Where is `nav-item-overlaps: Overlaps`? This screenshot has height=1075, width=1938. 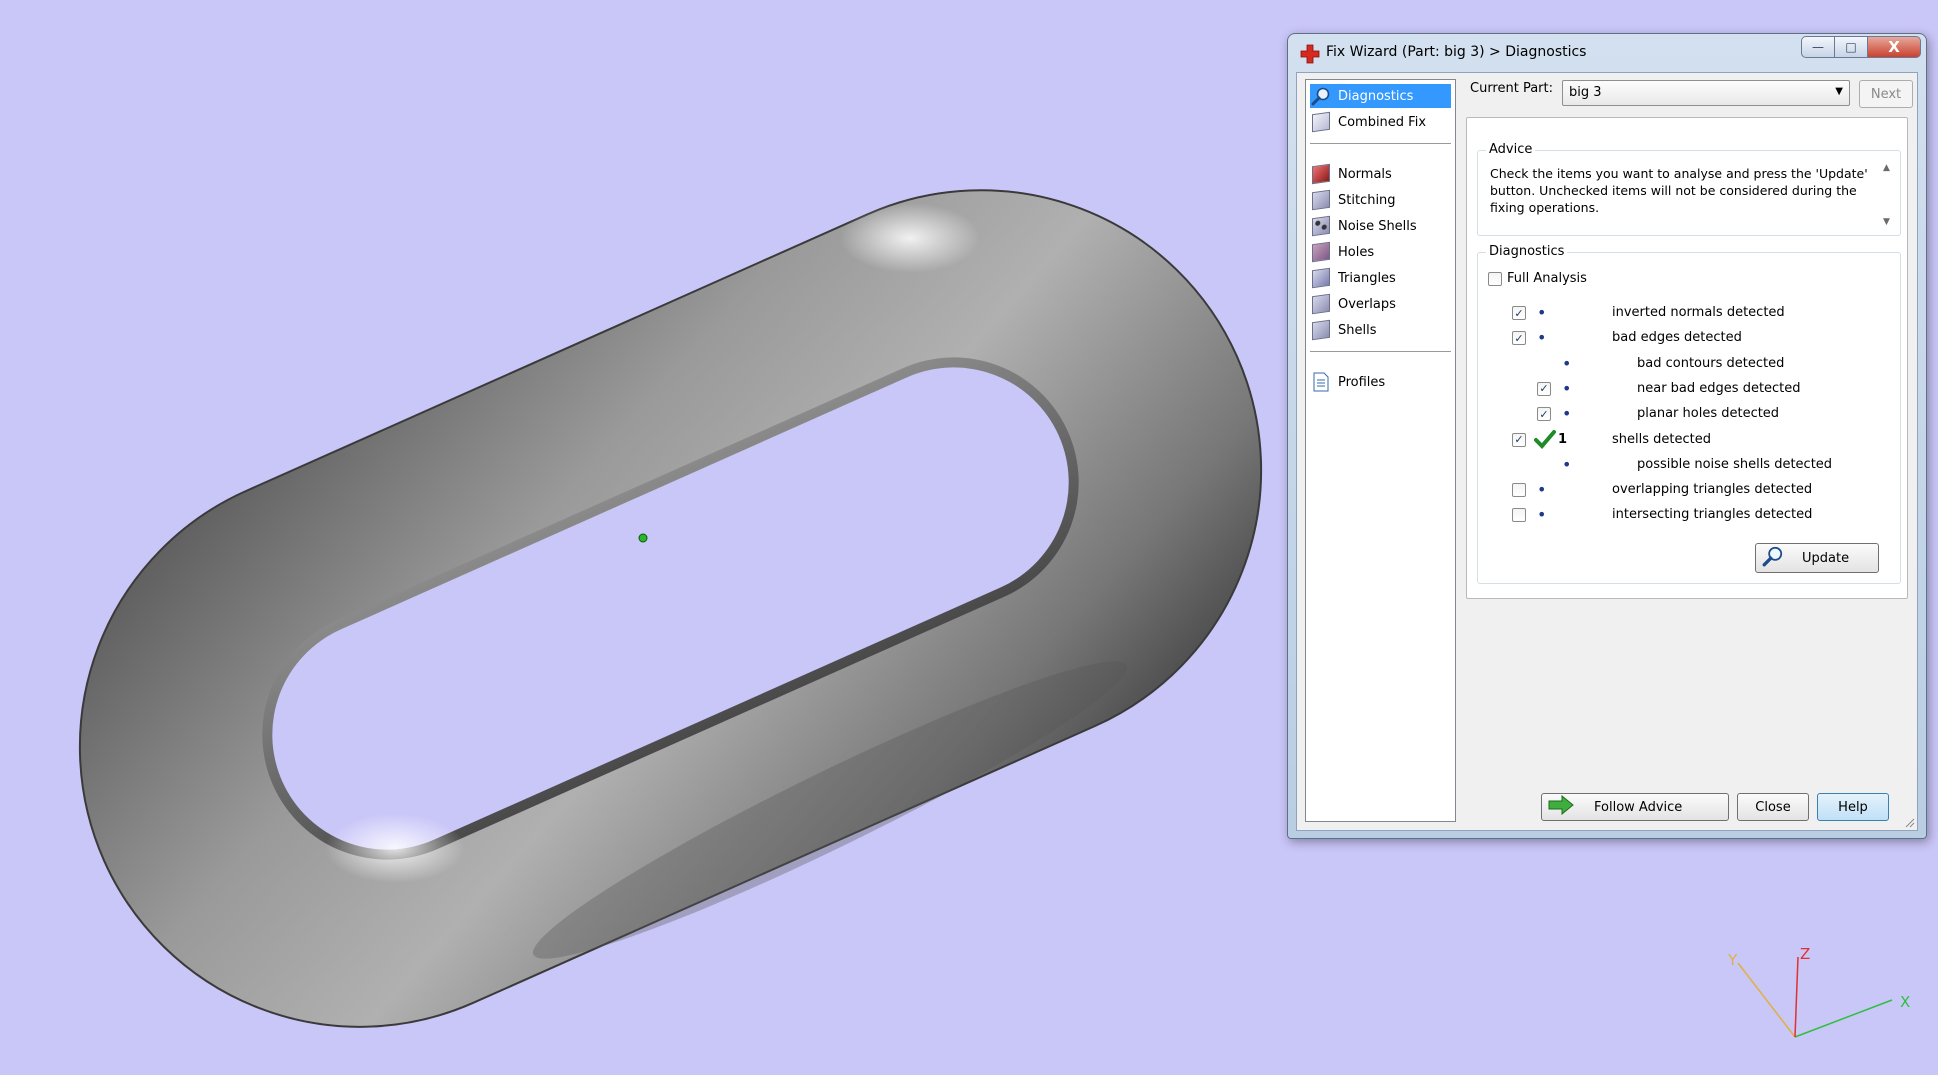 nav-item-overlaps: Overlaps is located at coordinates (1380, 304).